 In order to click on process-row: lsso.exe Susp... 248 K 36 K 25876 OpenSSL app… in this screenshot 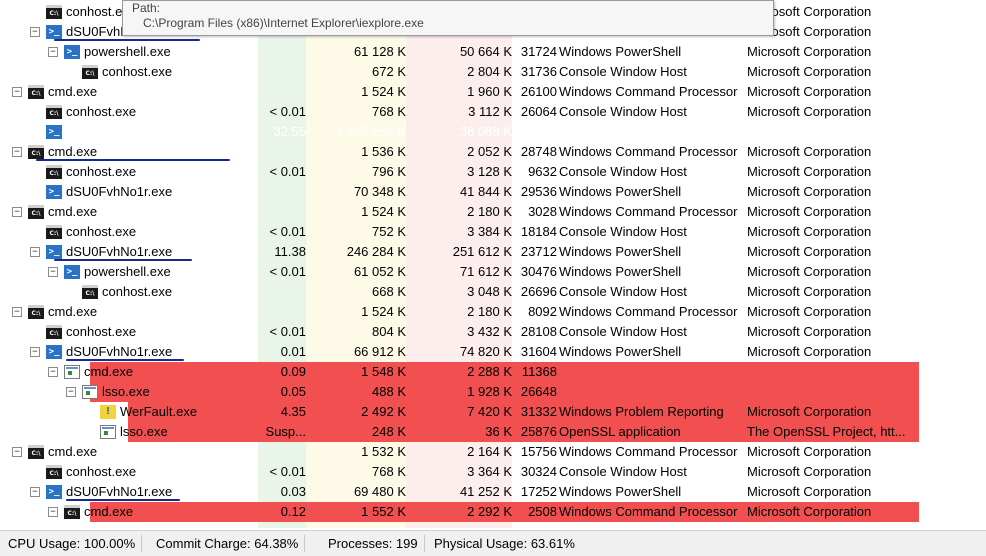, I will do `click(493, 432)`.